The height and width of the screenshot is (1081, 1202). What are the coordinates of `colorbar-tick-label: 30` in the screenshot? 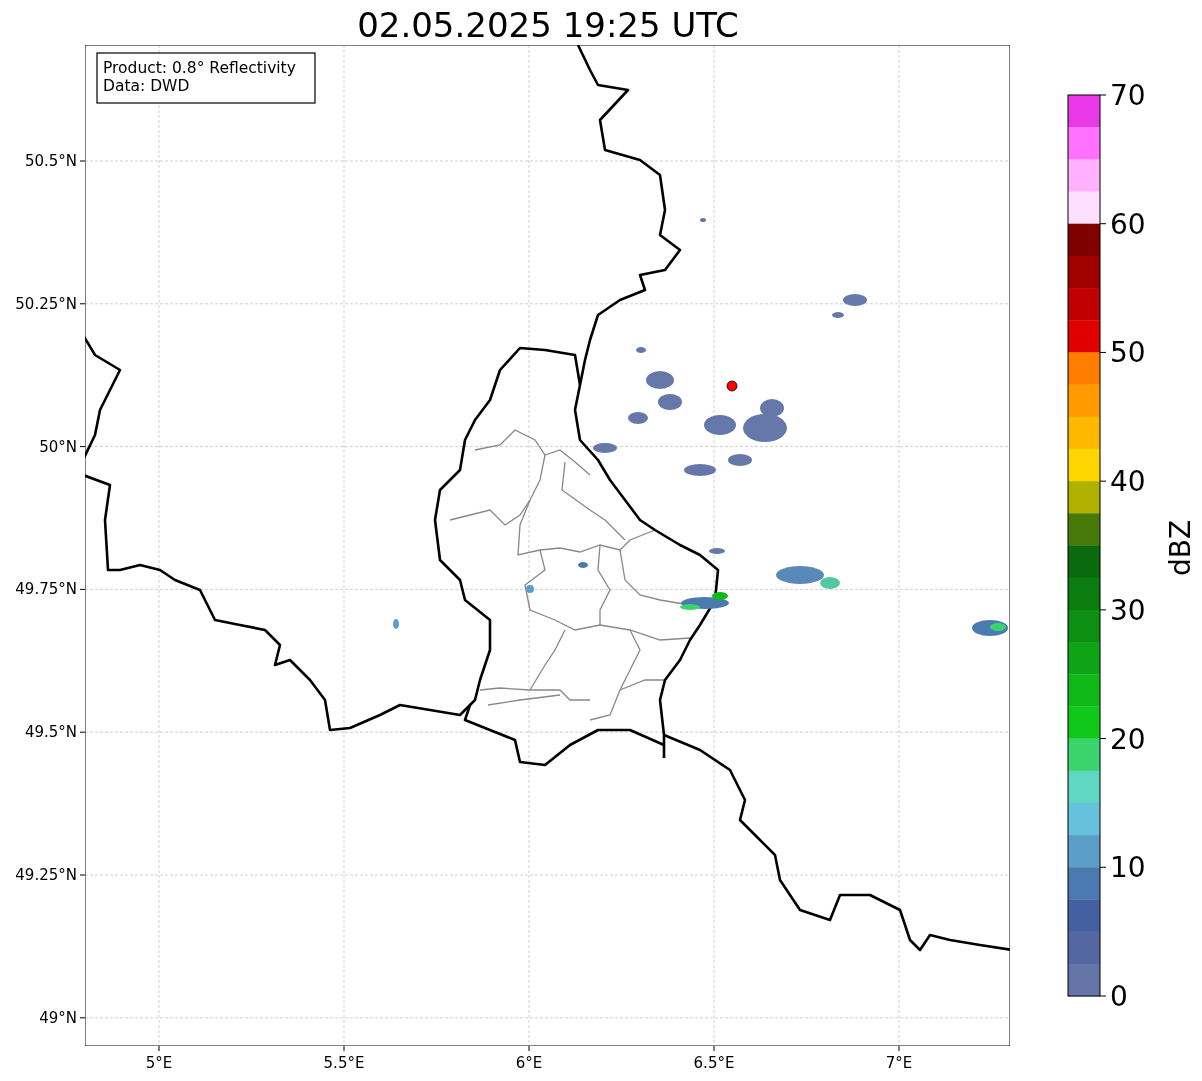 It's located at (1128, 610).